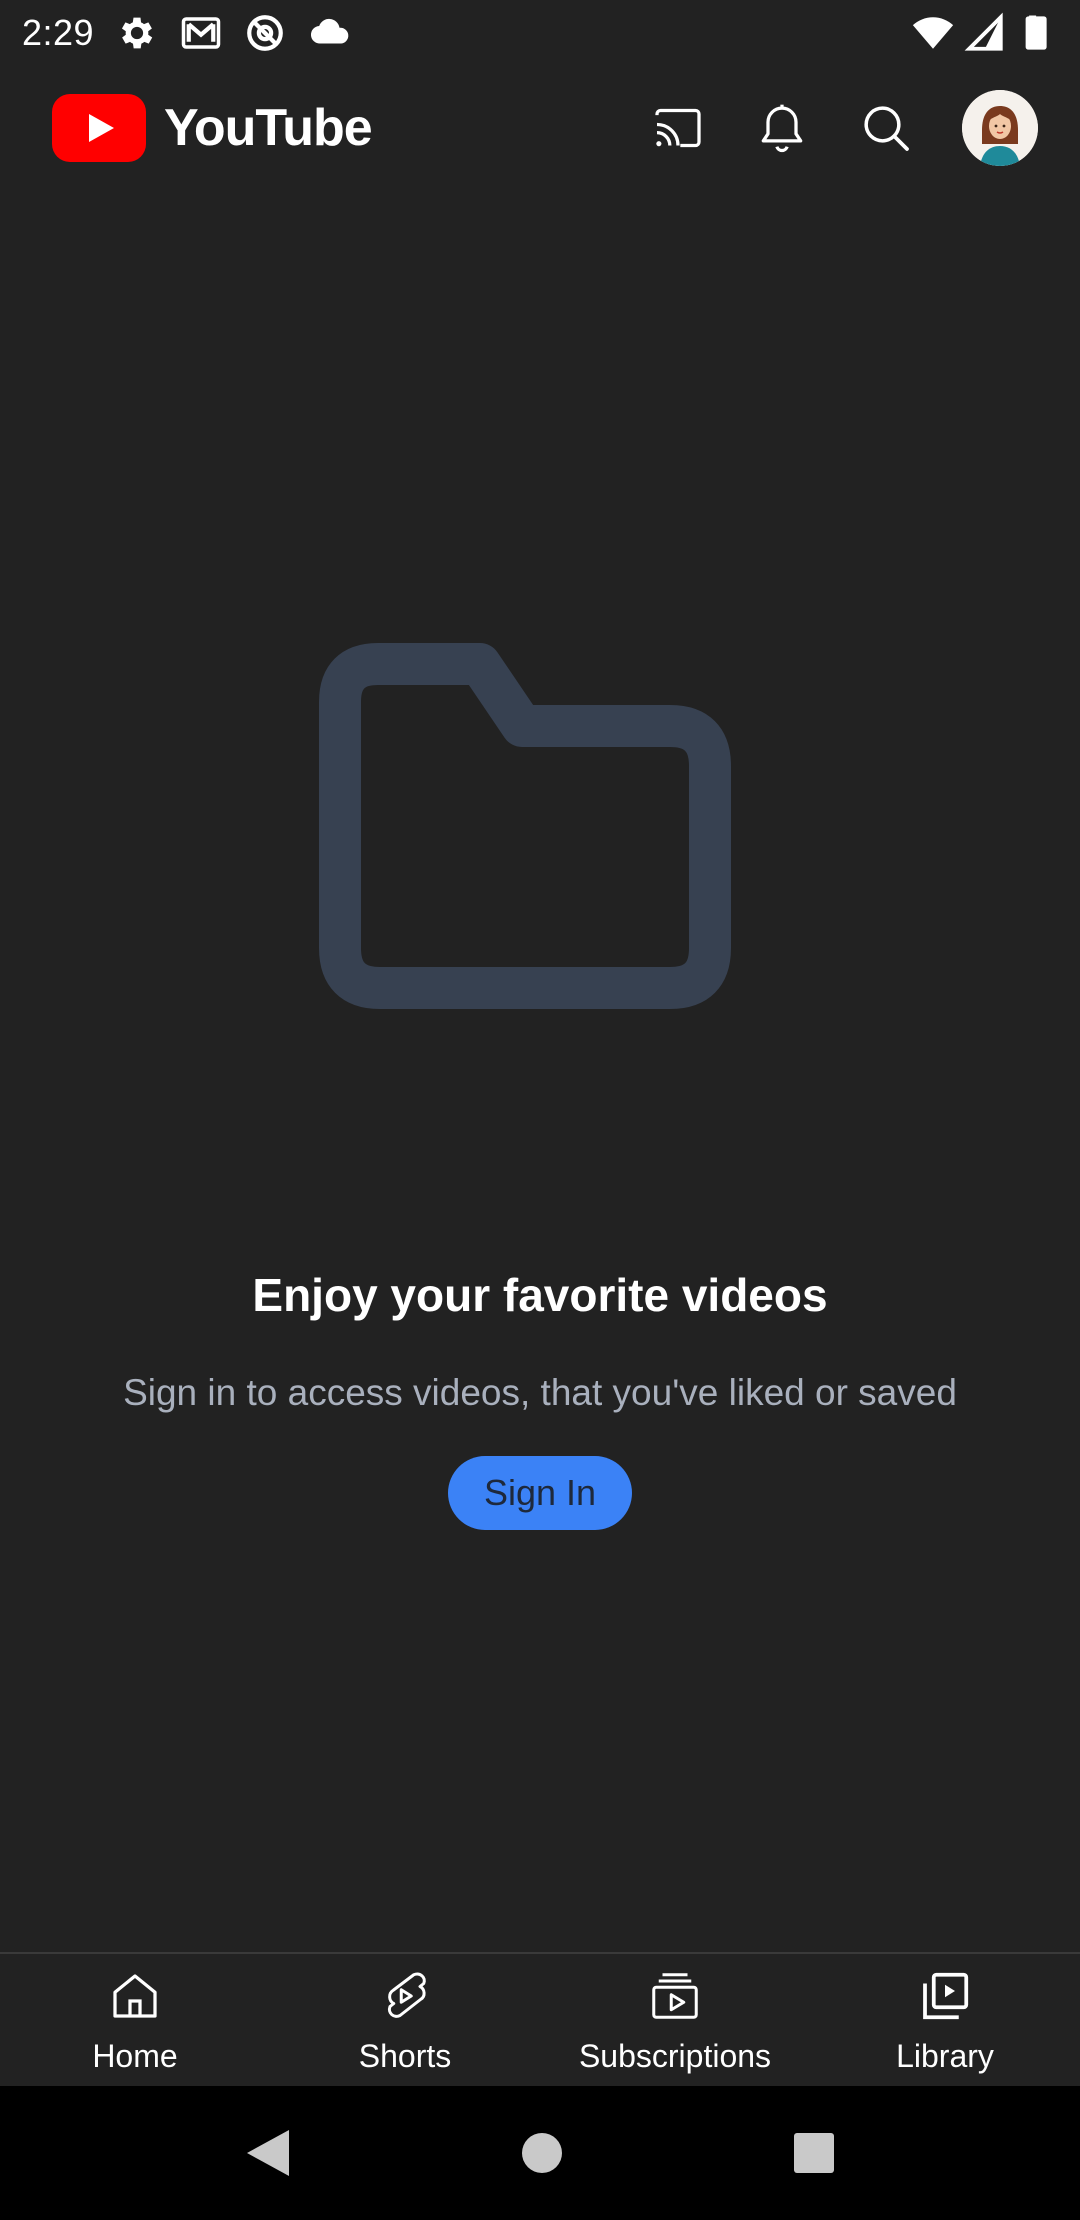 This screenshot has height=2220, width=1080. What do you see at coordinates (933, 33) in the screenshot?
I see `wifi-icon` at bounding box center [933, 33].